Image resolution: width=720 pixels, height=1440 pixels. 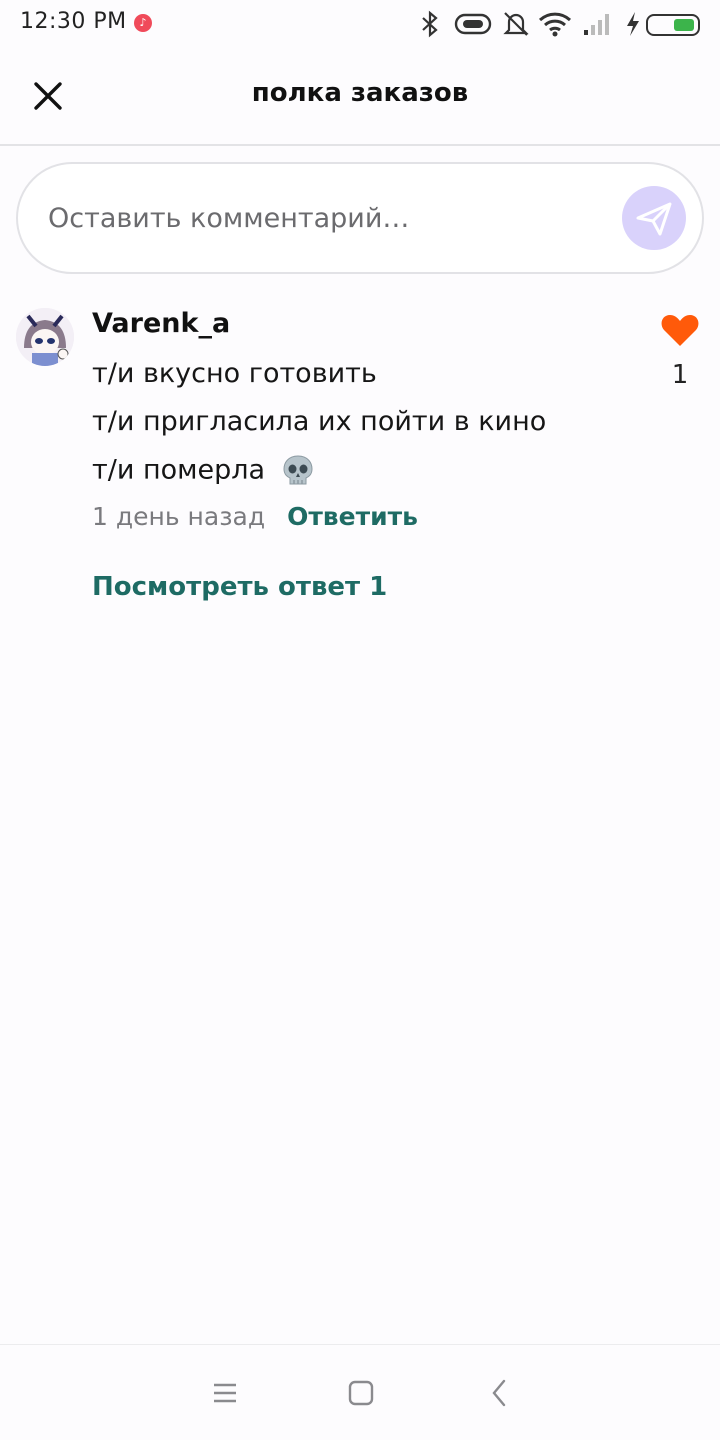 I want to click on like-count: 1, so click(x=680, y=375).